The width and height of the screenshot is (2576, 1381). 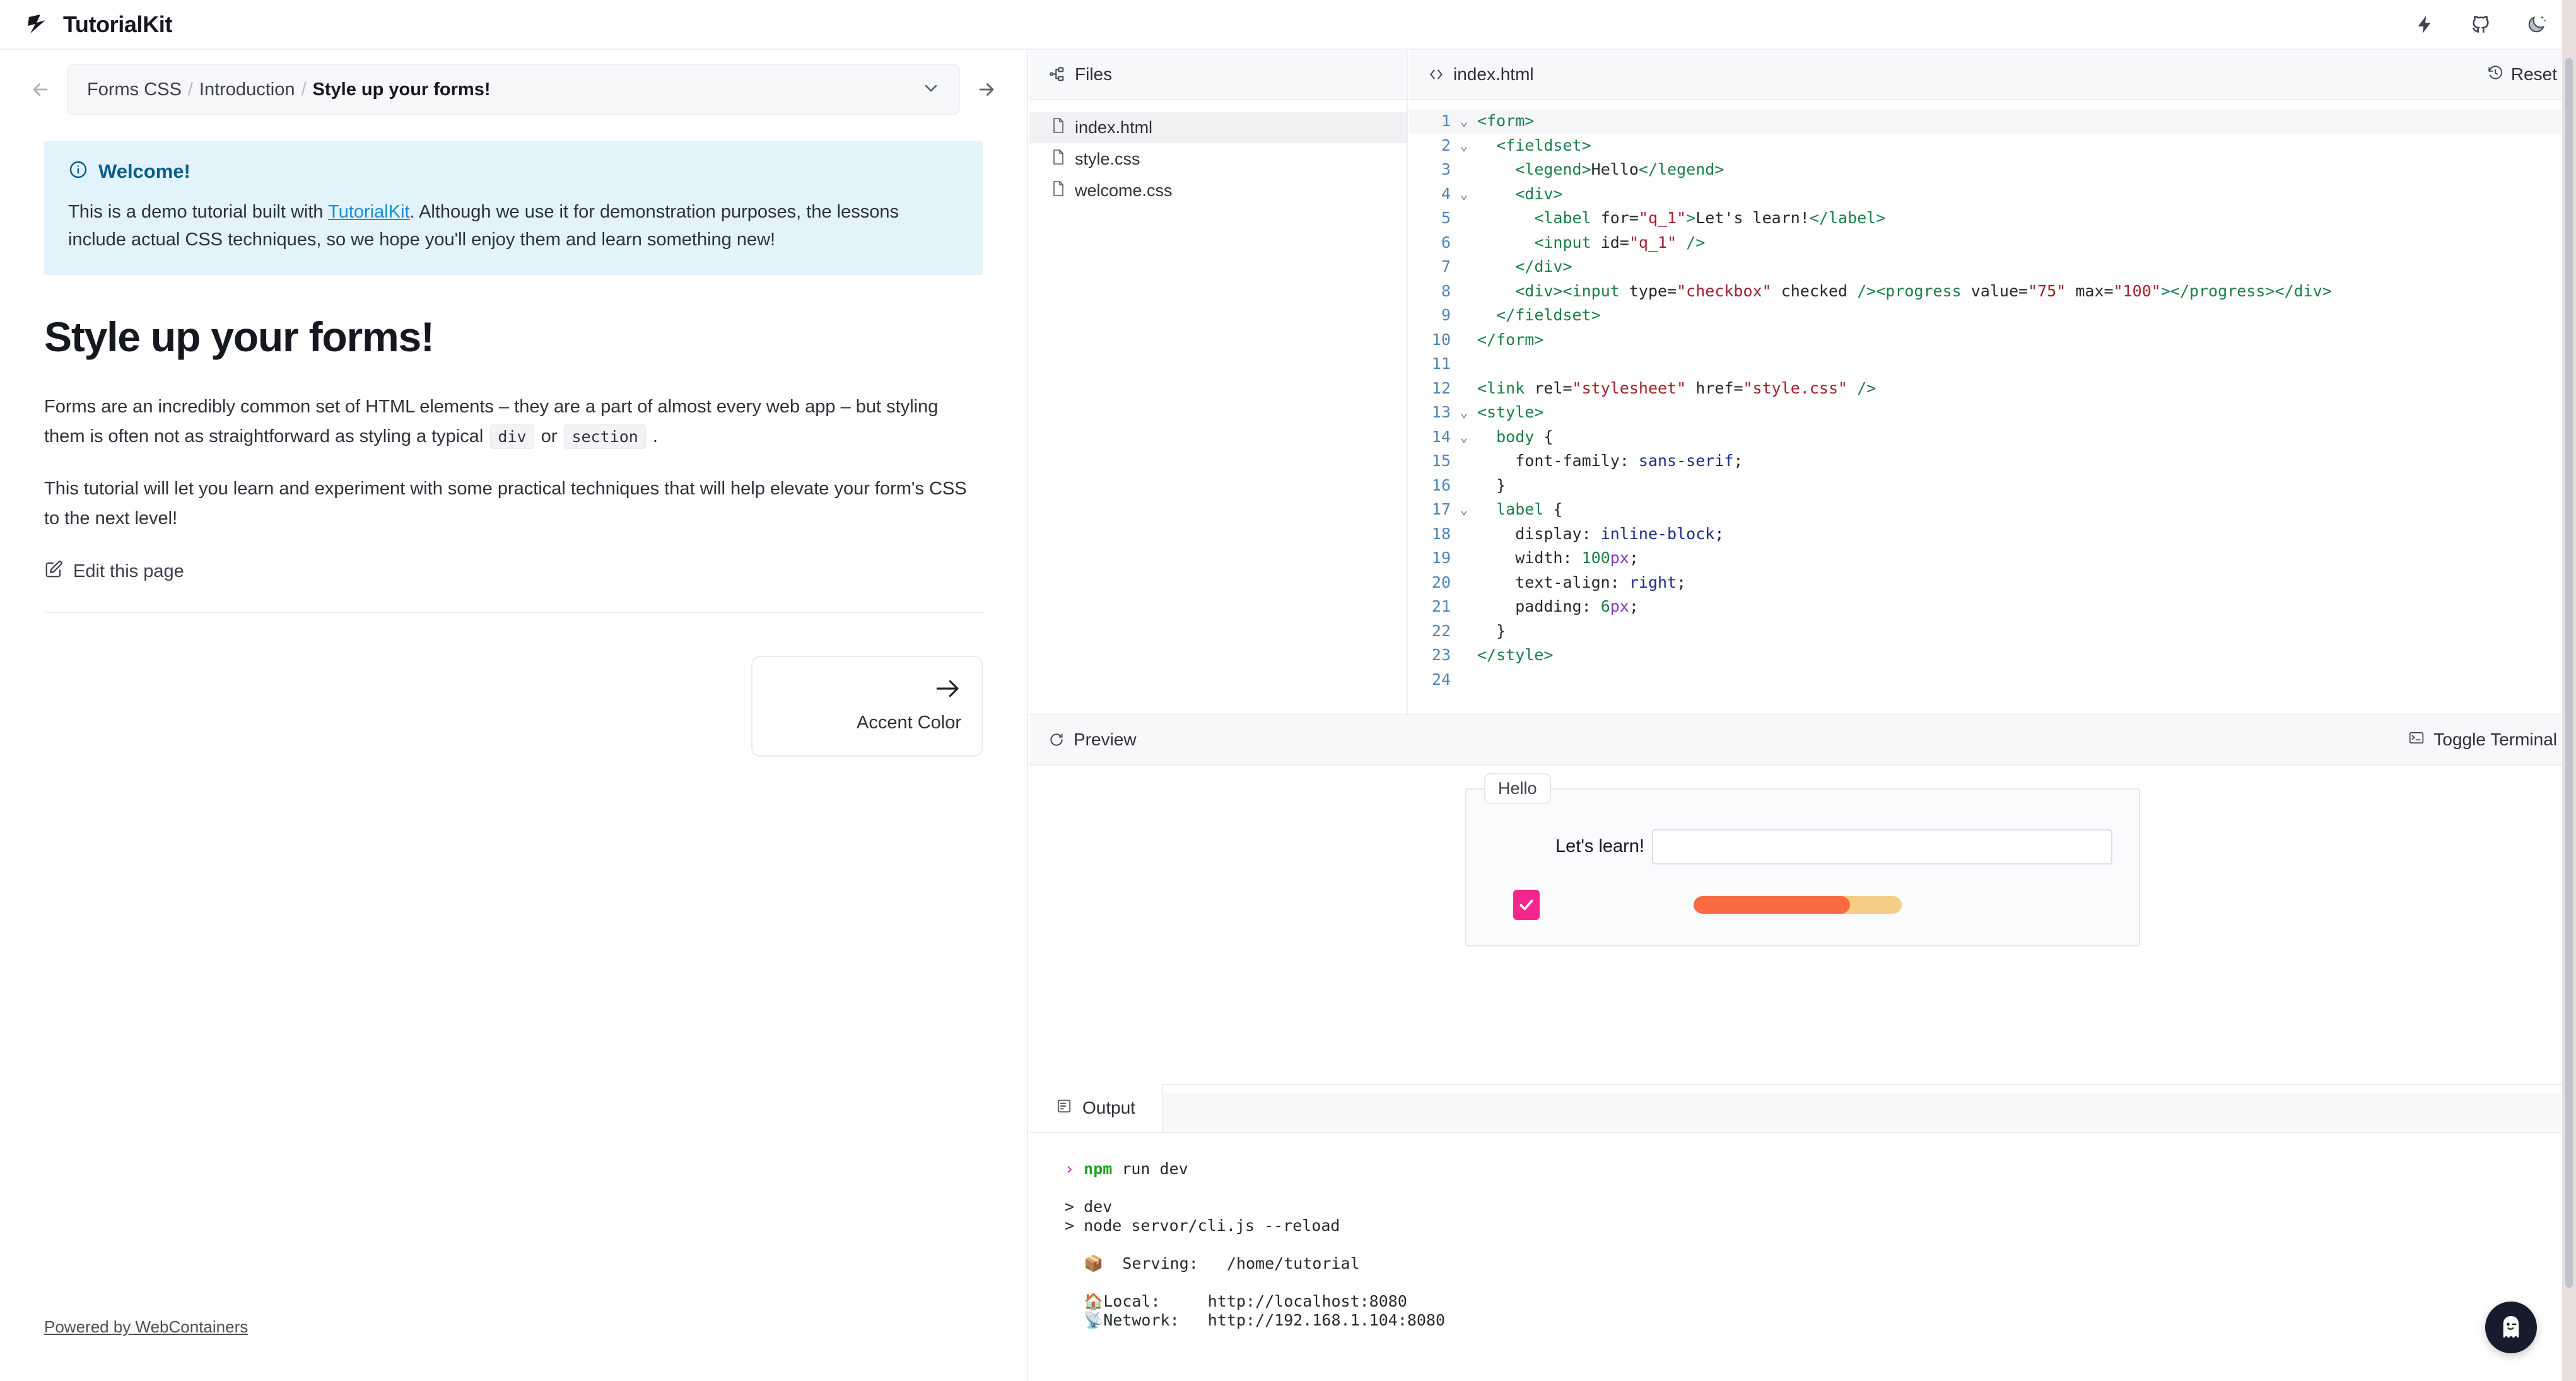 I want to click on code-text: }, so click(x=1491, y=630).